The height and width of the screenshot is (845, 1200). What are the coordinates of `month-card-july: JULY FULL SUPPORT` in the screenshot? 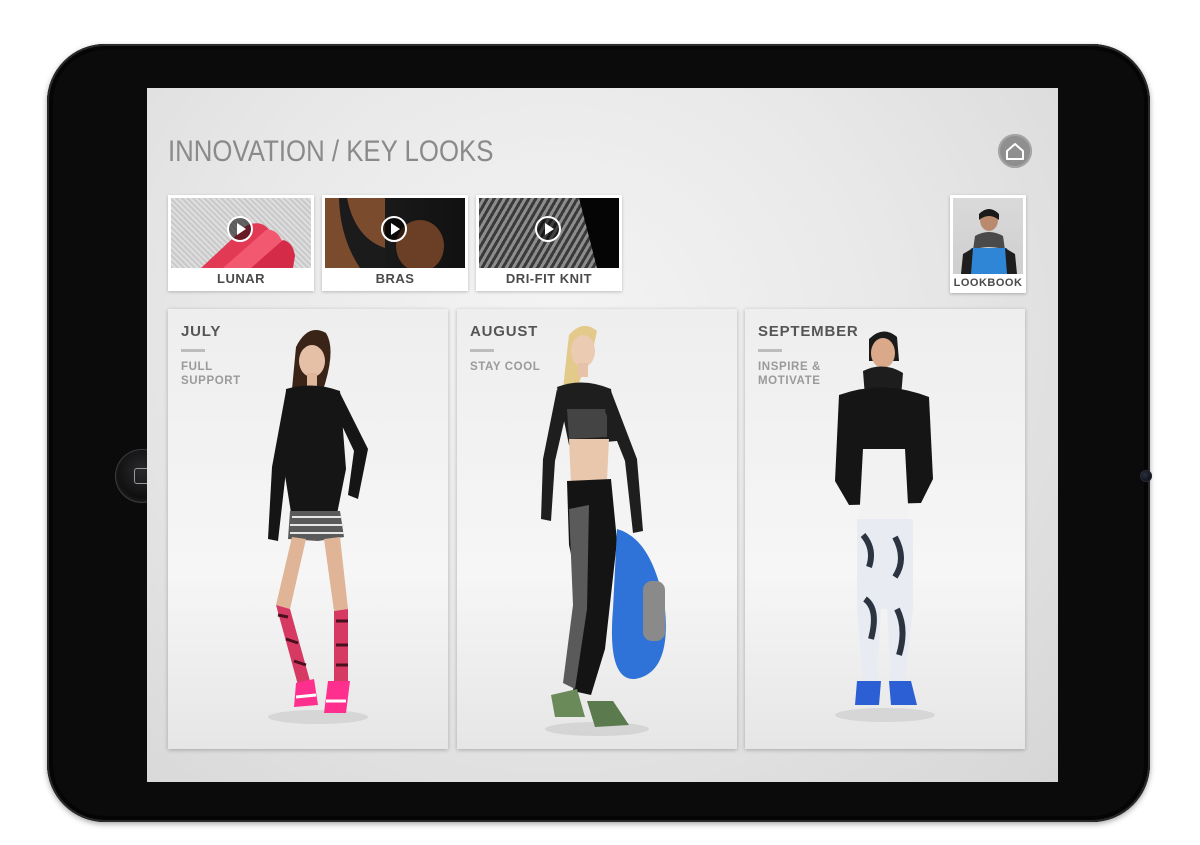 It's located at (308, 529).